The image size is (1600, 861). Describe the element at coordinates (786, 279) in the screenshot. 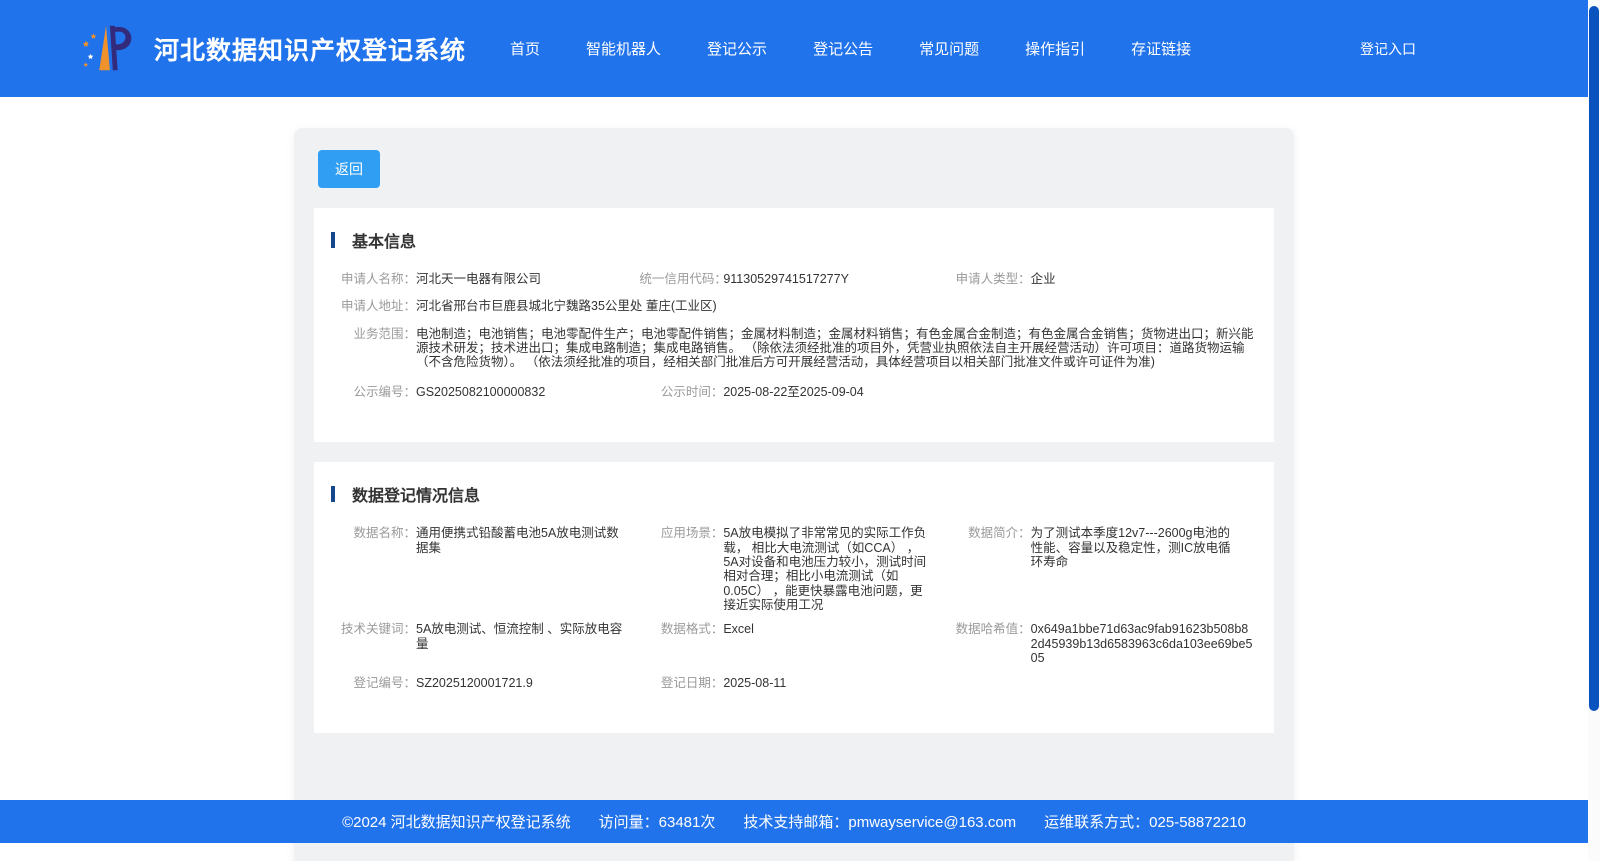

I see `credit-code-value: 91130529741517277Y` at that location.